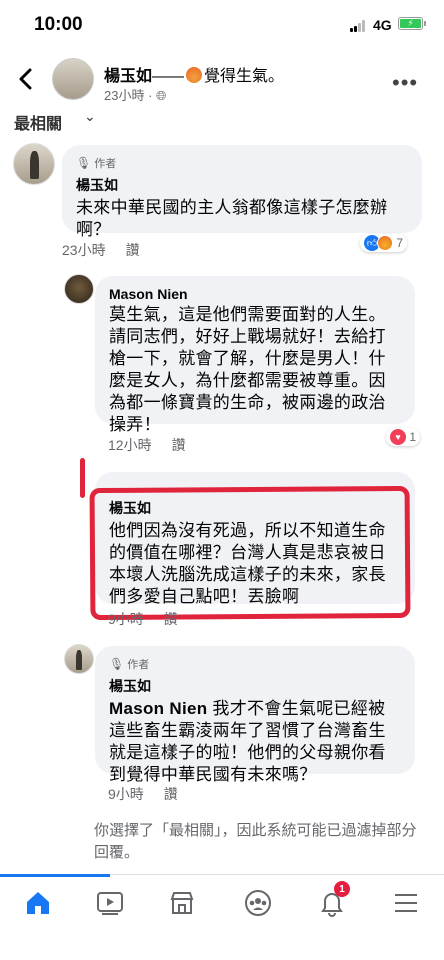 The width and height of the screenshot is (444, 960). I want to click on post-header: 楊玉如—— 覺得生氣。 23小時 · 🌐︎ •••, so click(222, 78).